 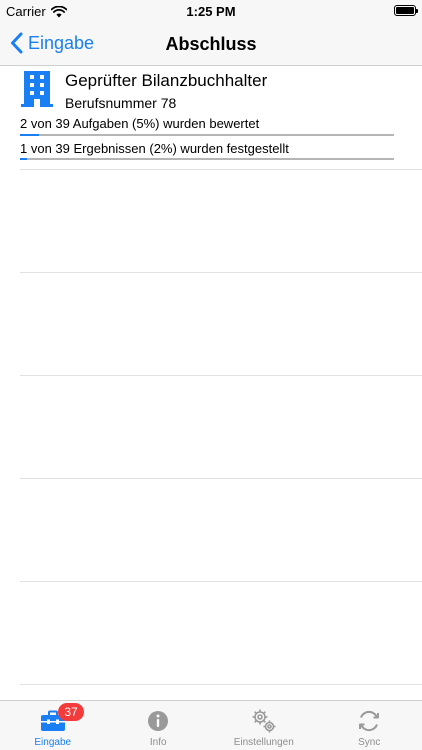 I want to click on navigation-bar: Eingabe Abschluss, so click(x=211, y=44).